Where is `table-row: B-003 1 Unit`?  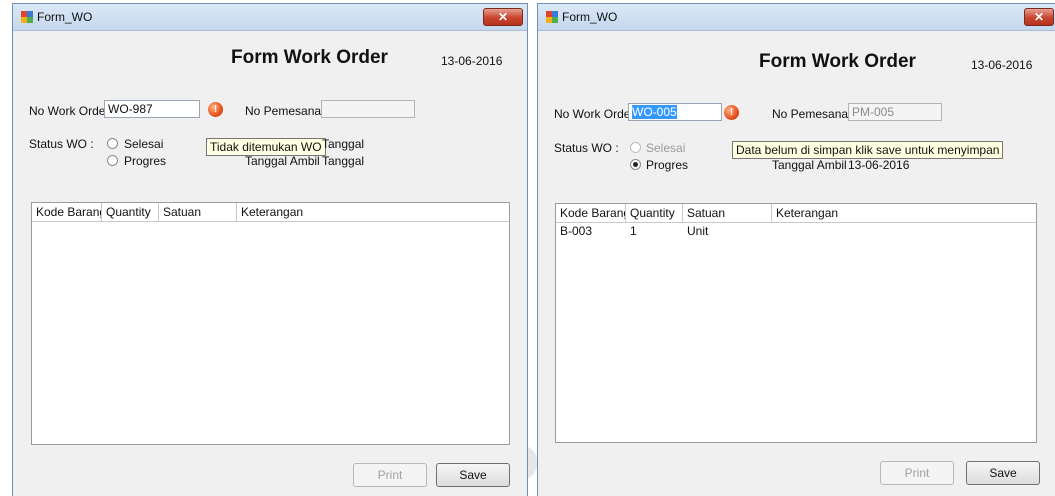 table-row: B-003 1 Unit is located at coordinates (796, 232).